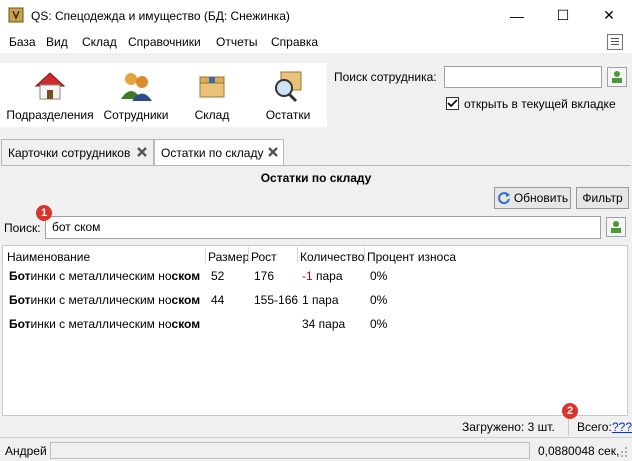 Image resolution: width=632 pixels, height=461 pixels. What do you see at coordinates (579, 451) in the screenshot?
I see `status-time: 0,0880048 сек.` at bounding box center [579, 451].